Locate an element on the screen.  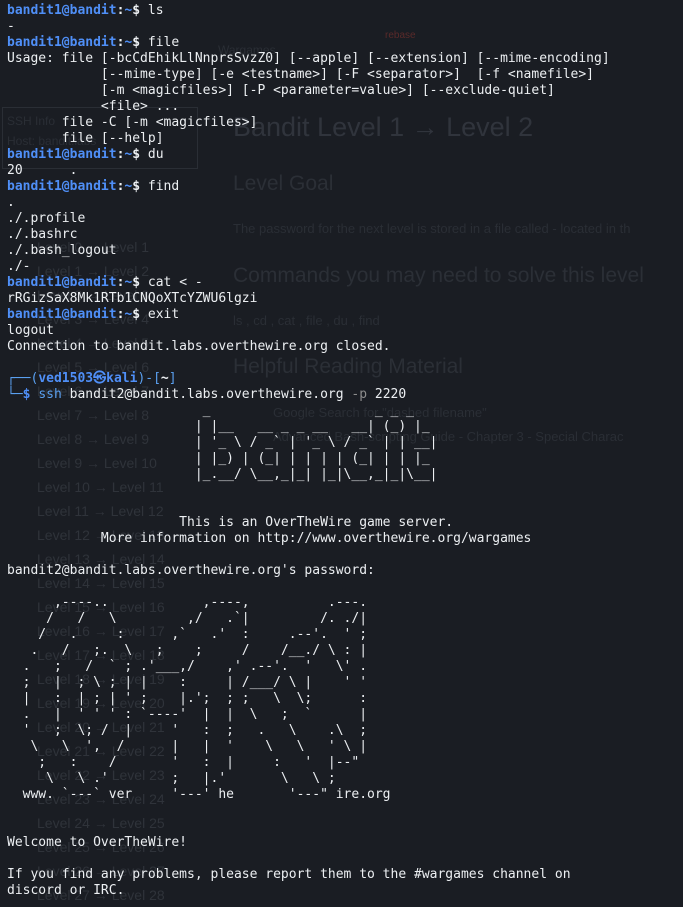
kali-user: ved1503 is located at coordinates (66, 378).